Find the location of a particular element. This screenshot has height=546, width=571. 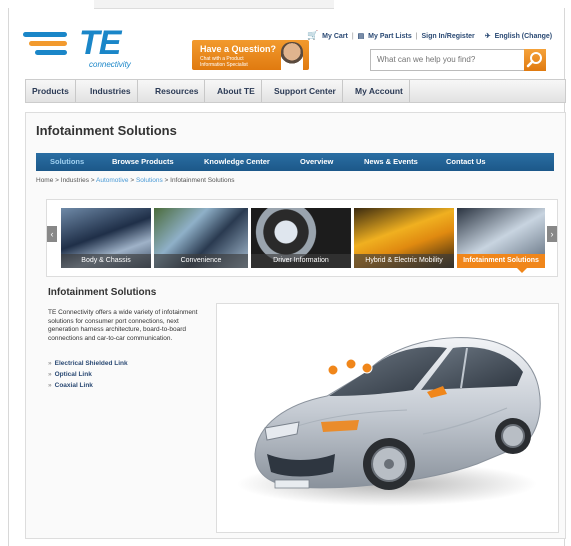

cart-icon: 🛒 is located at coordinates (312, 35).